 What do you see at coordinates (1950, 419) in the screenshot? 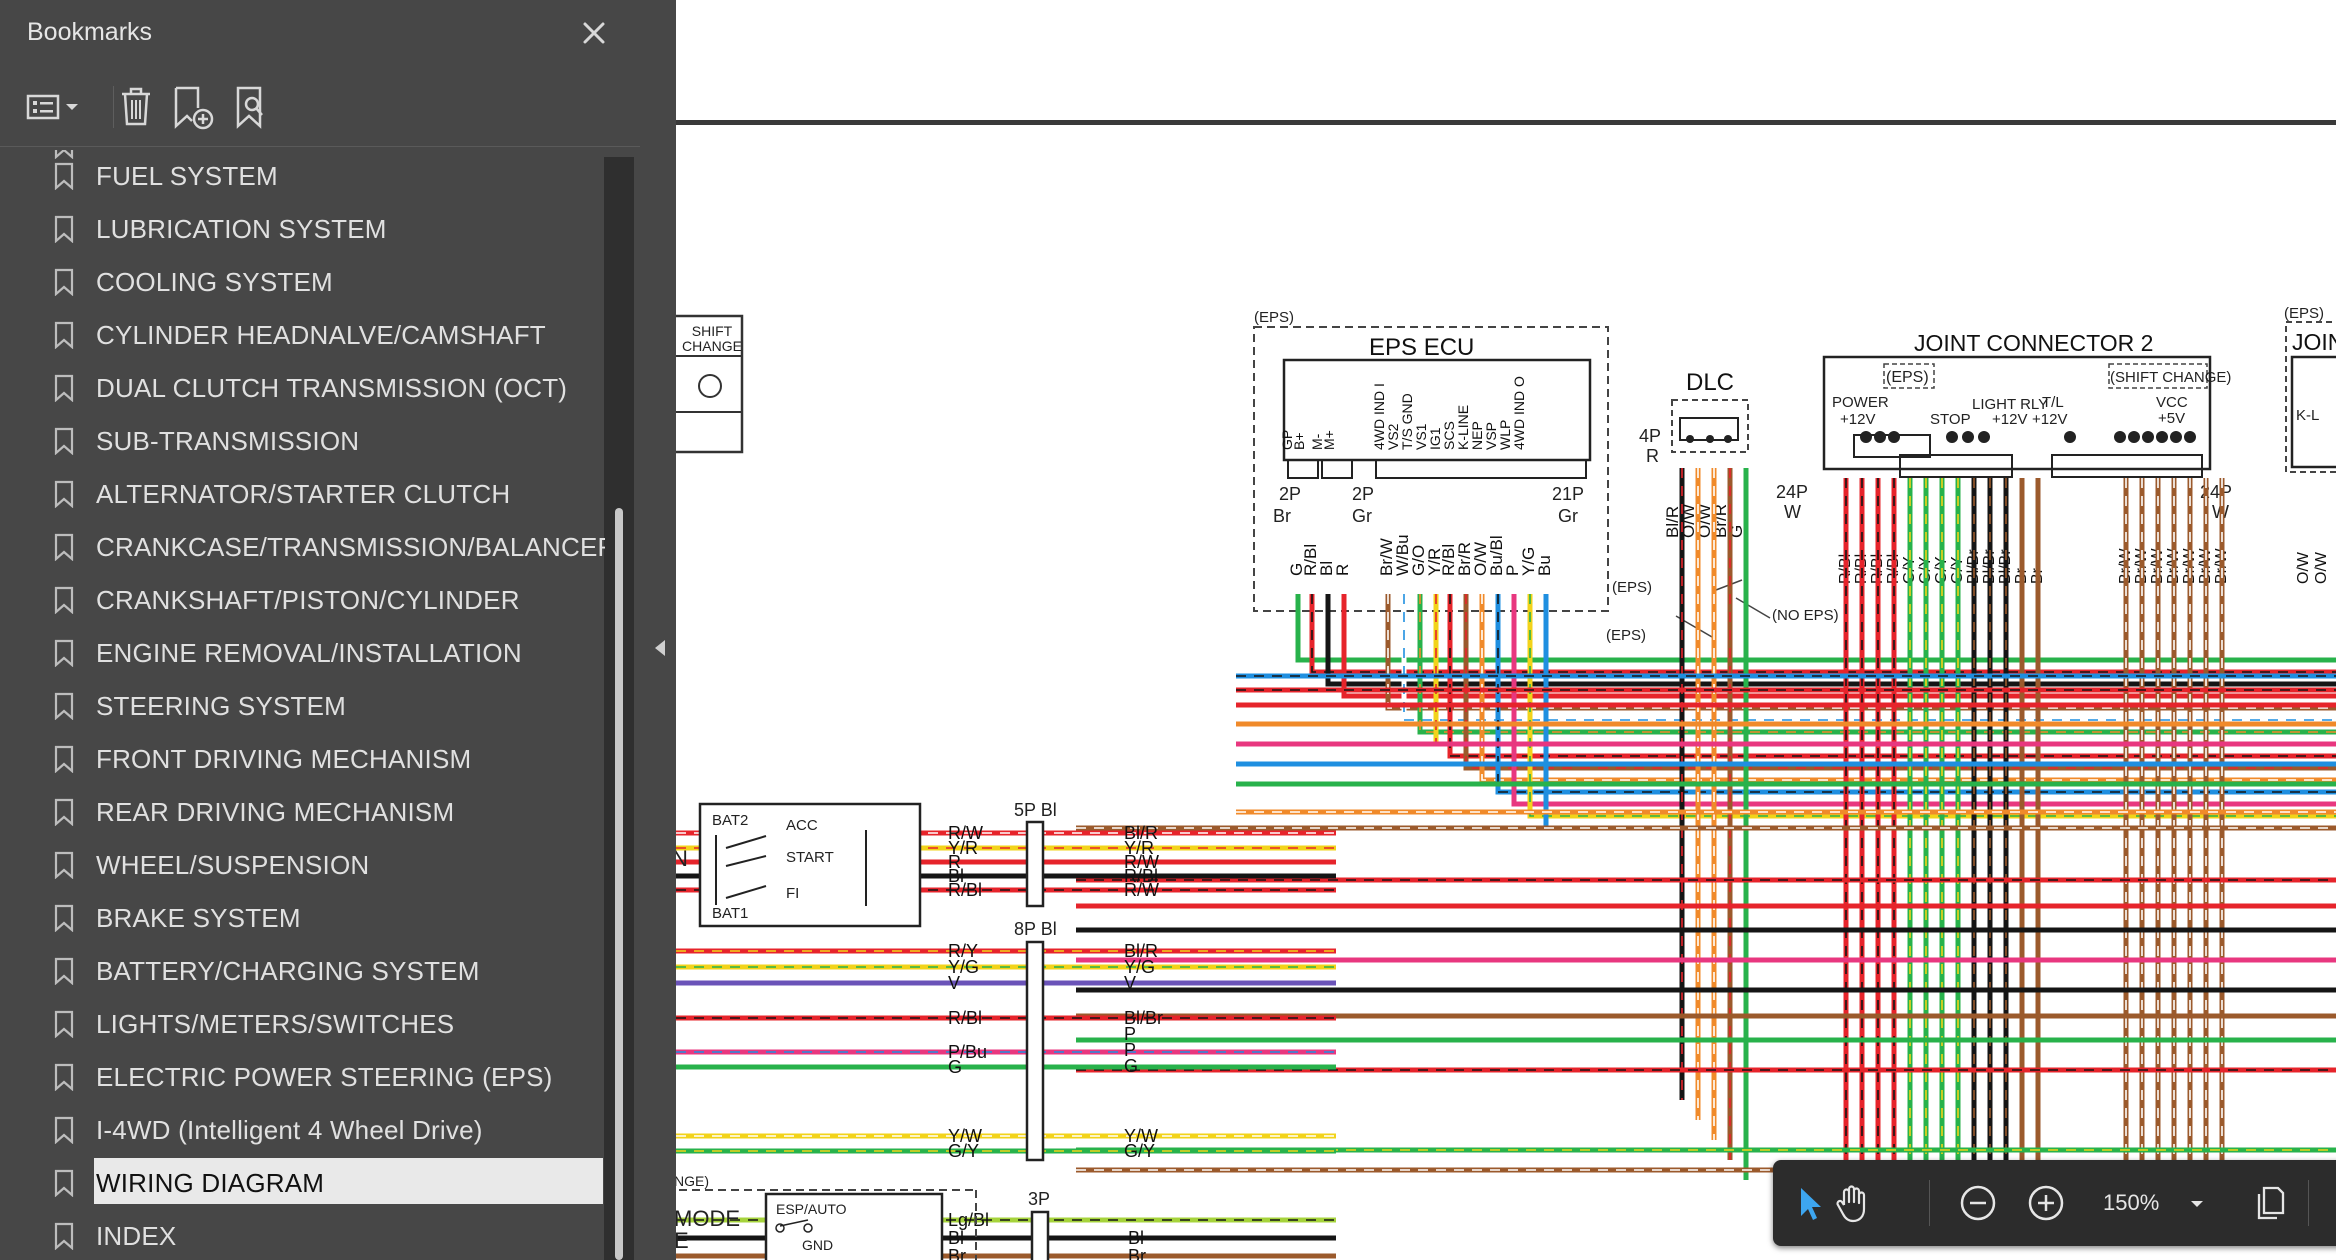
I see `svg-text: STOP` at bounding box center [1950, 419].